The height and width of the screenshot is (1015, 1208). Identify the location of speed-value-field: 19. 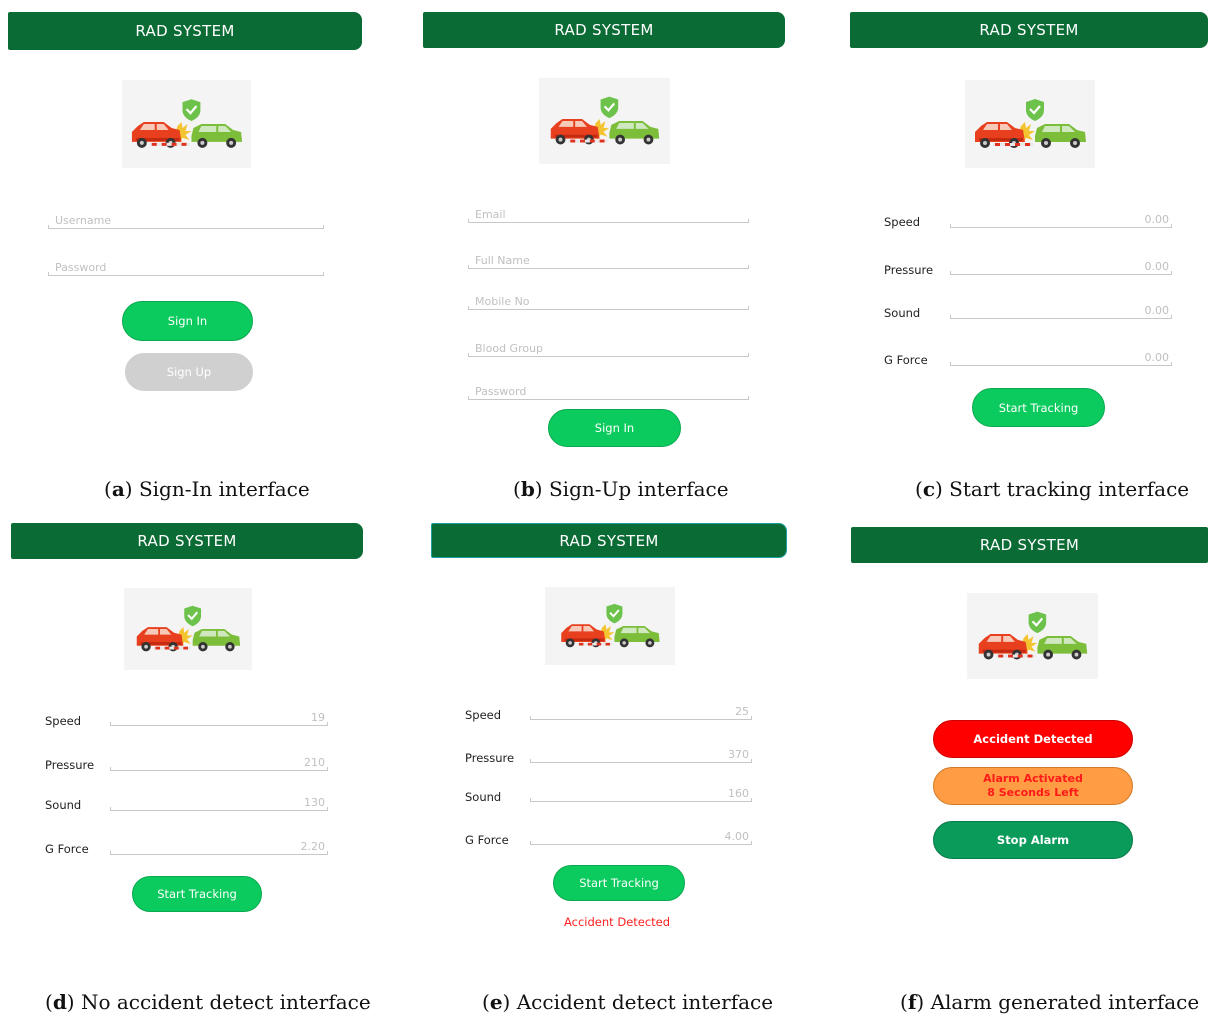
(219, 718).